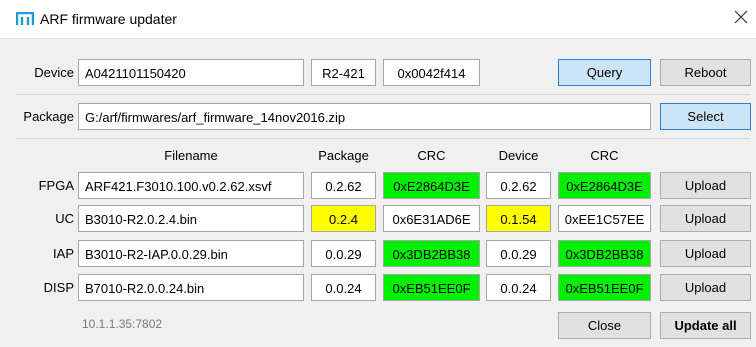 This screenshot has width=756, height=347. I want to click on iap-package-version: 0.0.29, so click(343, 253).